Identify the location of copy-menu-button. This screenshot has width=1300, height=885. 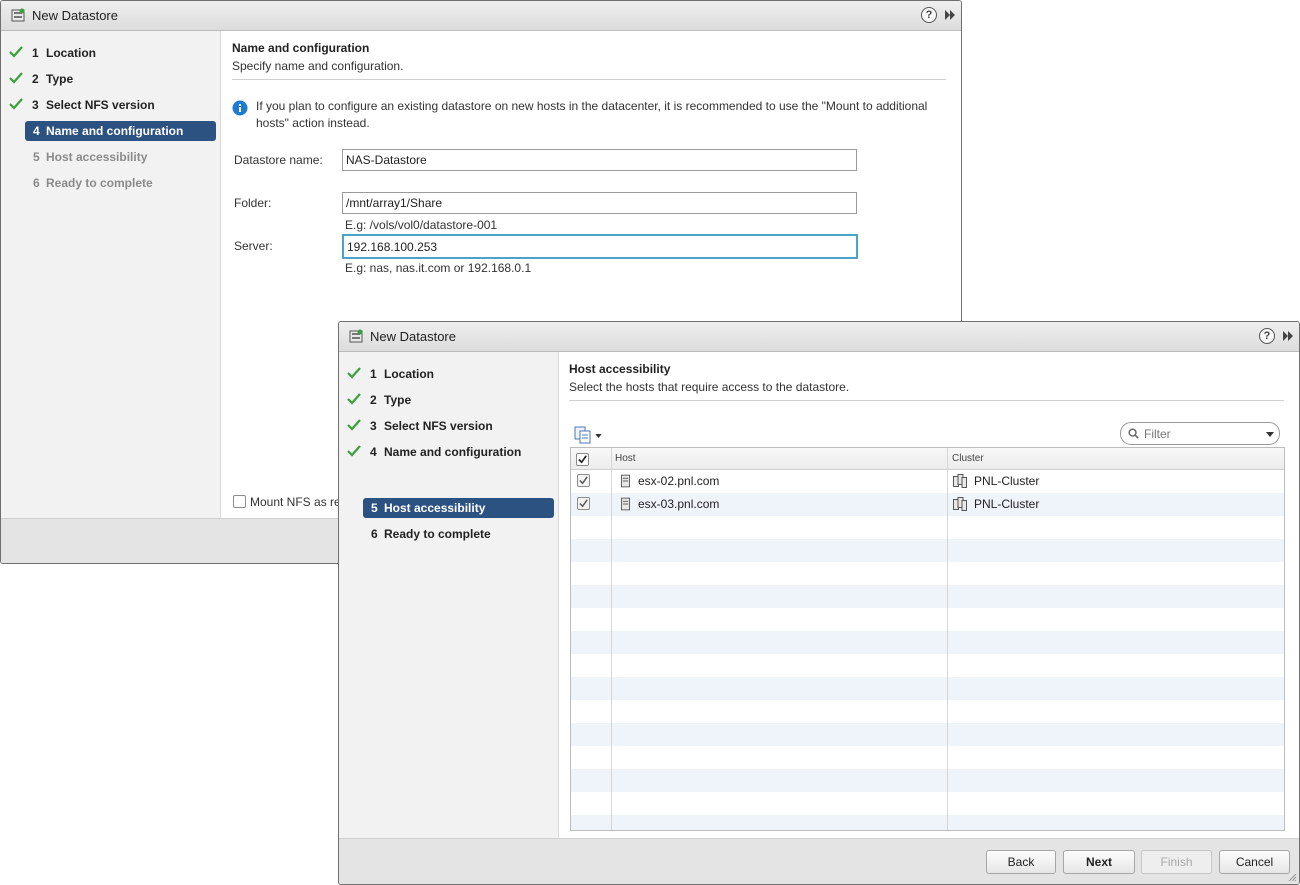
(589, 435).